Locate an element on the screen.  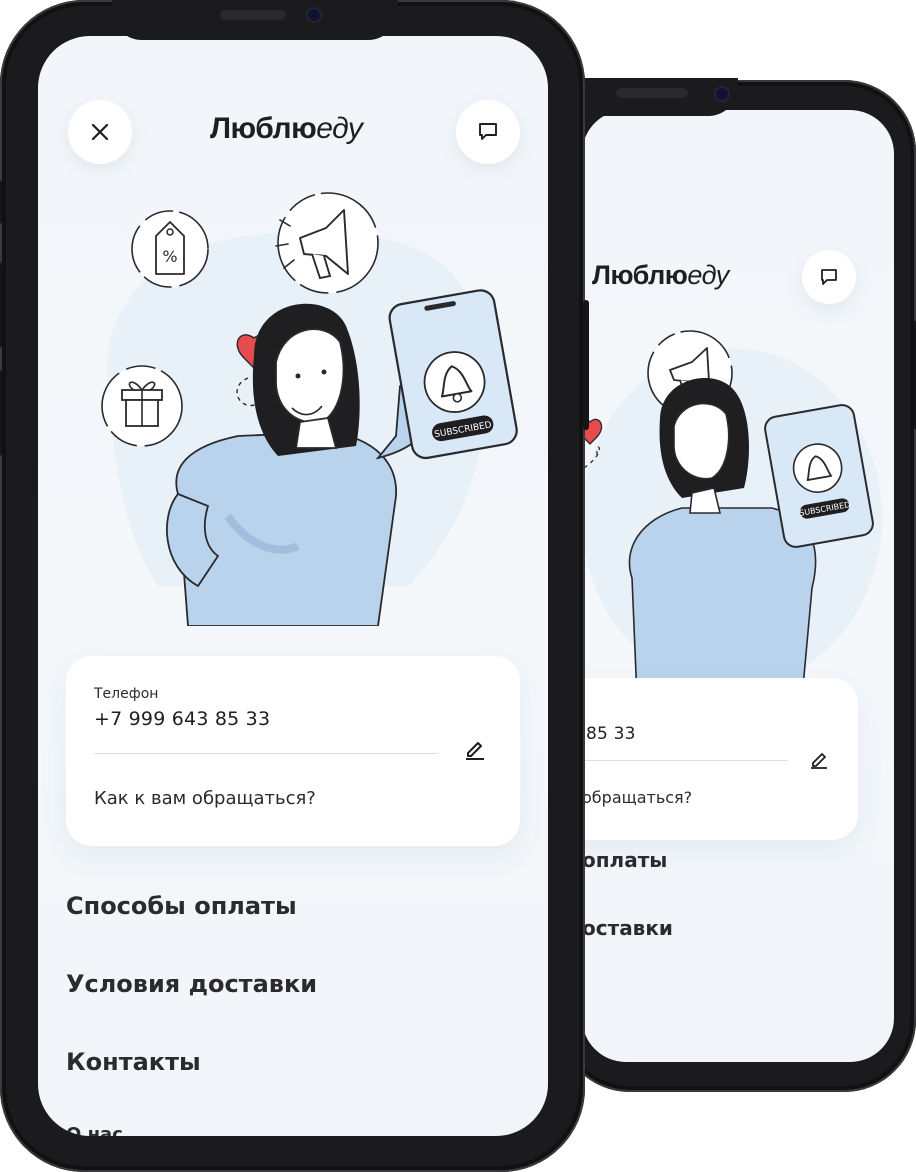
menu-item-delivery: оставки is located at coordinates (627, 928).